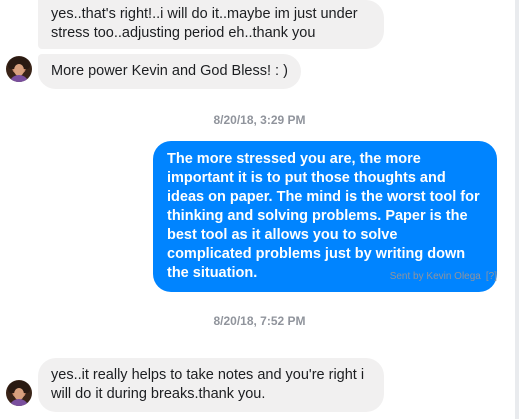 This screenshot has height=419, width=519. Describe the element at coordinates (259, 120) in the screenshot. I see `timestamp: 8/20/18, 3:29 PM` at that location.